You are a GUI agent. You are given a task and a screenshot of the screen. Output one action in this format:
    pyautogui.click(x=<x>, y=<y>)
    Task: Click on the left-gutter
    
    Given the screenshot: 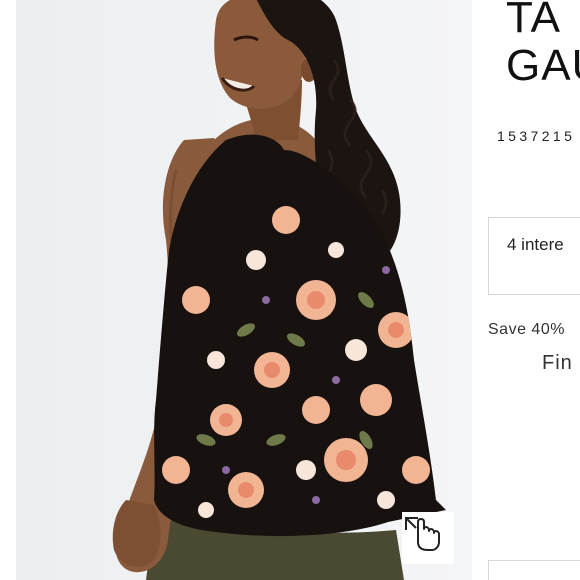 What is the action you would take?
    pyautogui.click(x=8, y=290)
    